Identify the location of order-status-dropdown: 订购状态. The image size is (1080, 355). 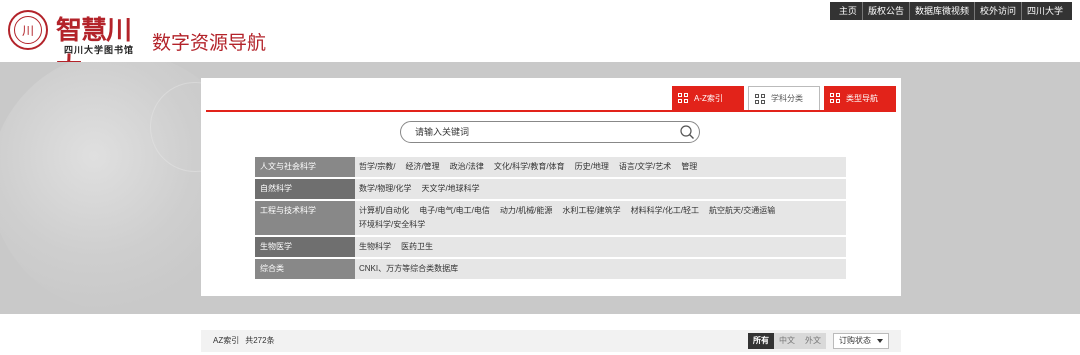
(861, 341).